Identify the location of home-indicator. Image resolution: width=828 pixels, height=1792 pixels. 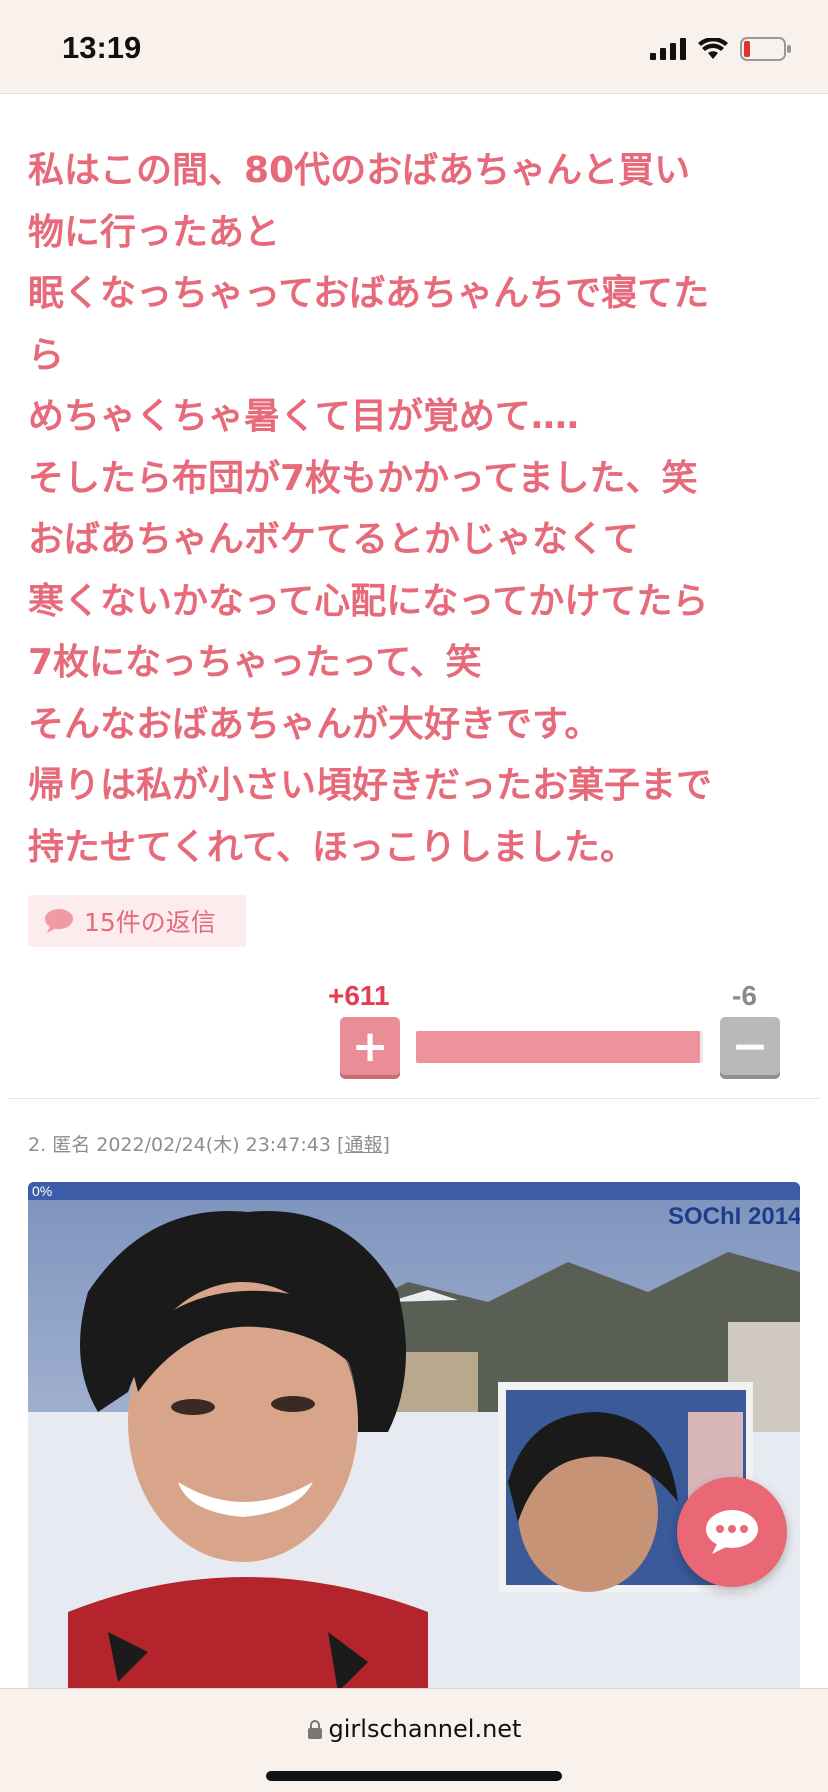
(414, 1776).